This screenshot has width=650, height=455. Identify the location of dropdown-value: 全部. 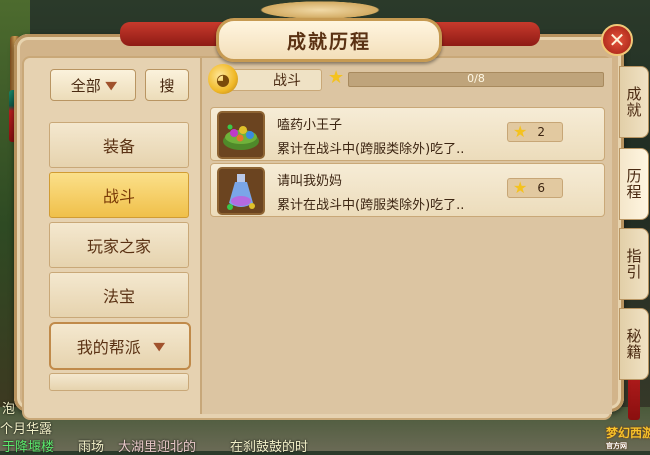
(85, 85).